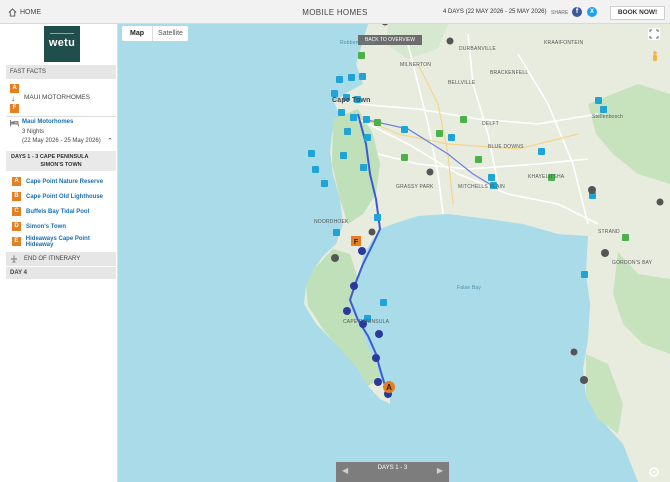  Describe the element at coordinates (462, 83) in the screenshot. I see `map-label: BELLVILLE` at that location.